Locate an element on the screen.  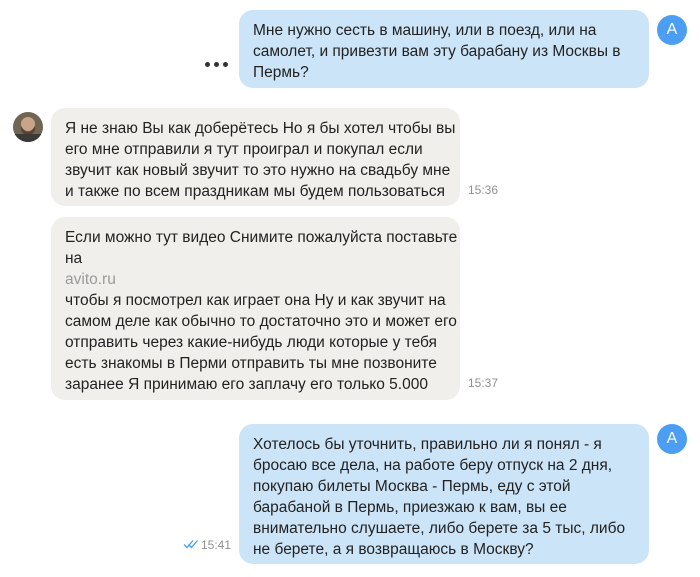
message-text-line: Пермь? is located at coordinates (281, 72).